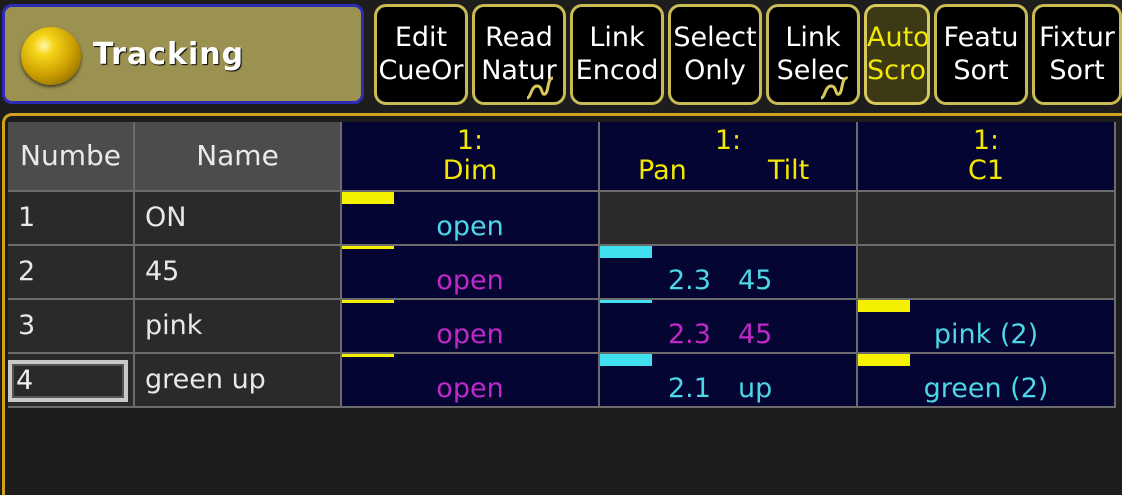  What do you see at coordinates (162, 271) in the screenshot?
I see `cue-name: 45` at bounding box center [162, 271].